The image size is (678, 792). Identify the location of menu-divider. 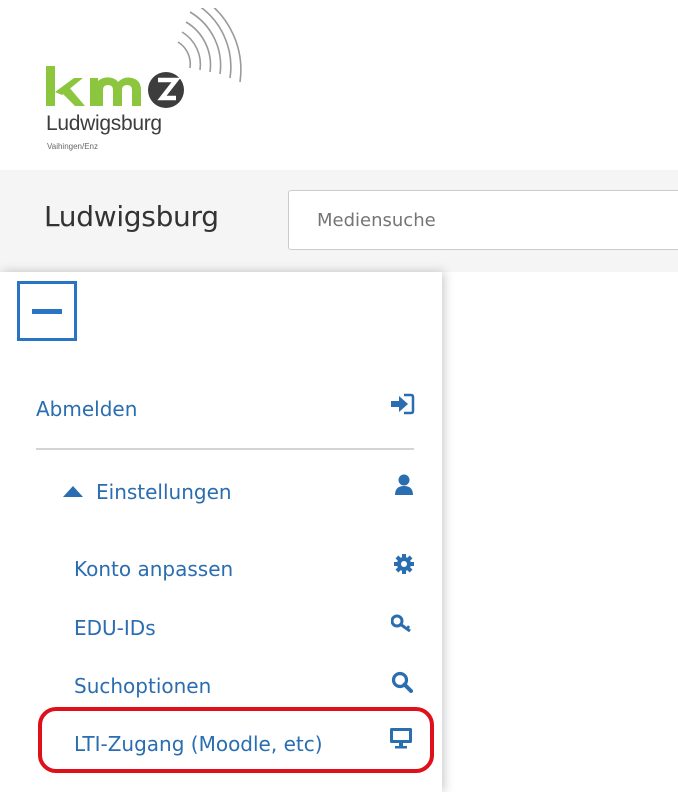
(225, 449).